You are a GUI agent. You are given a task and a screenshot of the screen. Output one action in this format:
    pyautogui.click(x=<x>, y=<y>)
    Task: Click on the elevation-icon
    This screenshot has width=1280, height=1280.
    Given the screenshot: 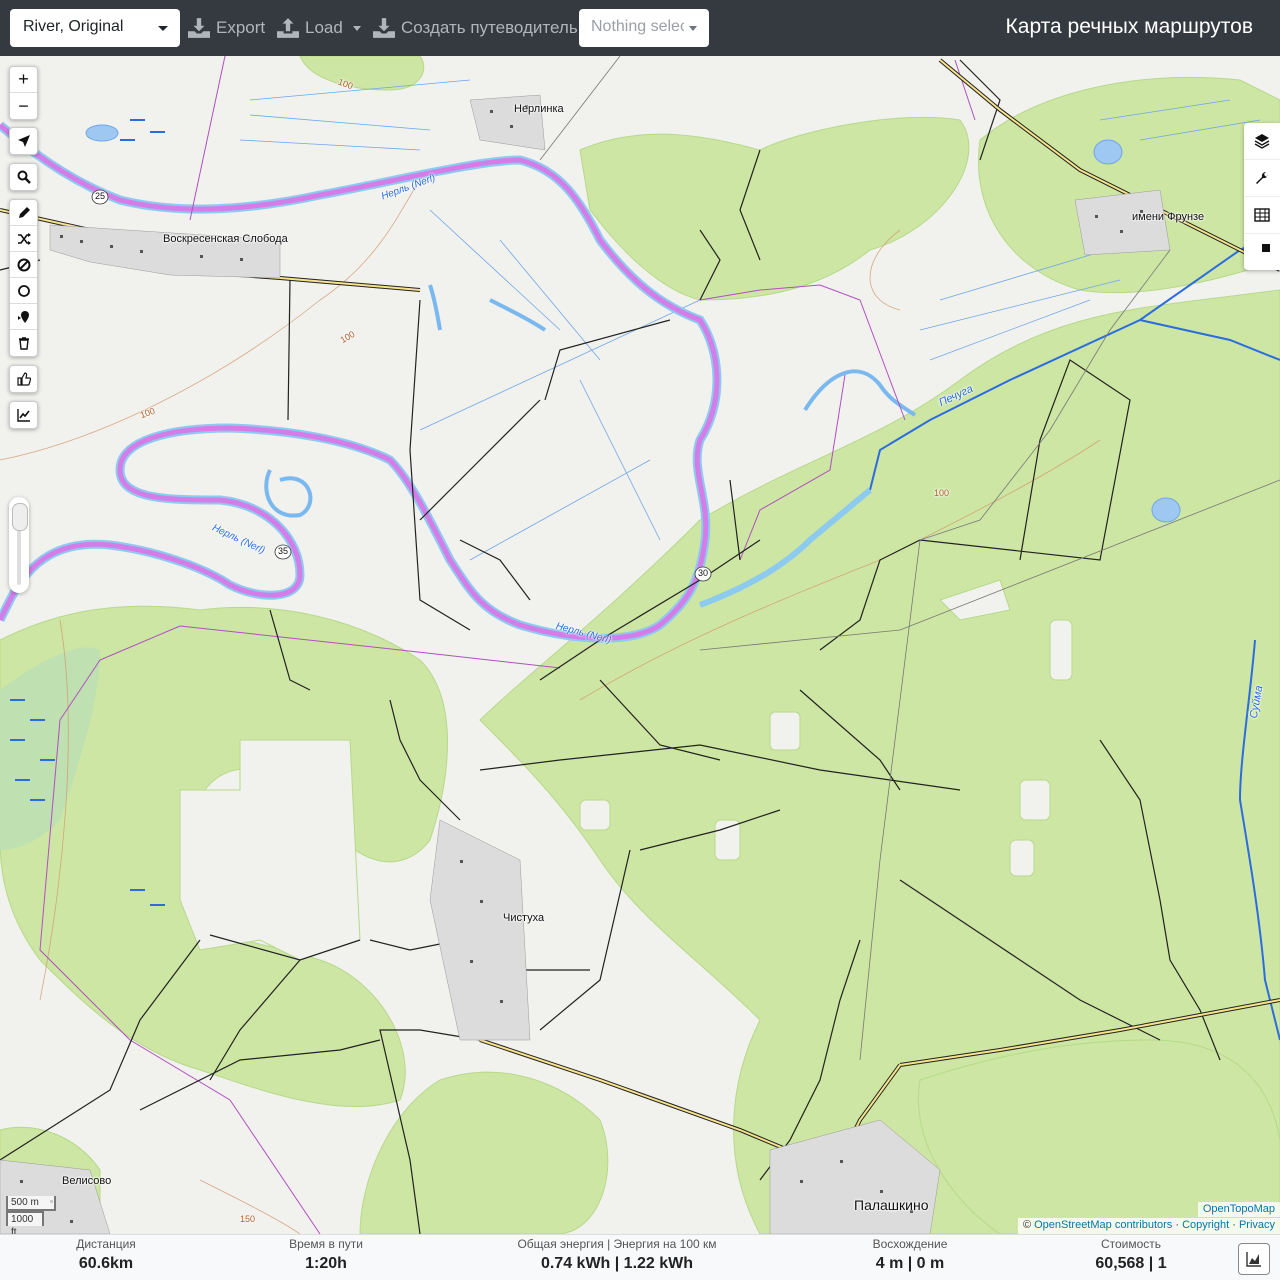 What is the action you would take?
    pyautogui.click(x=23, y=415)
    